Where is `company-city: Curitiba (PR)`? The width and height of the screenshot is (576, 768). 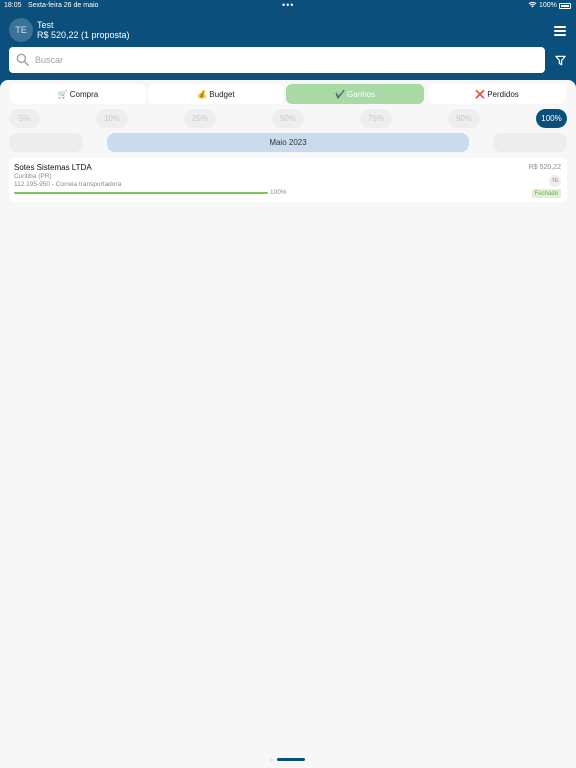
company-city: Curitiba (PR) is located at coordinates (33, 176).